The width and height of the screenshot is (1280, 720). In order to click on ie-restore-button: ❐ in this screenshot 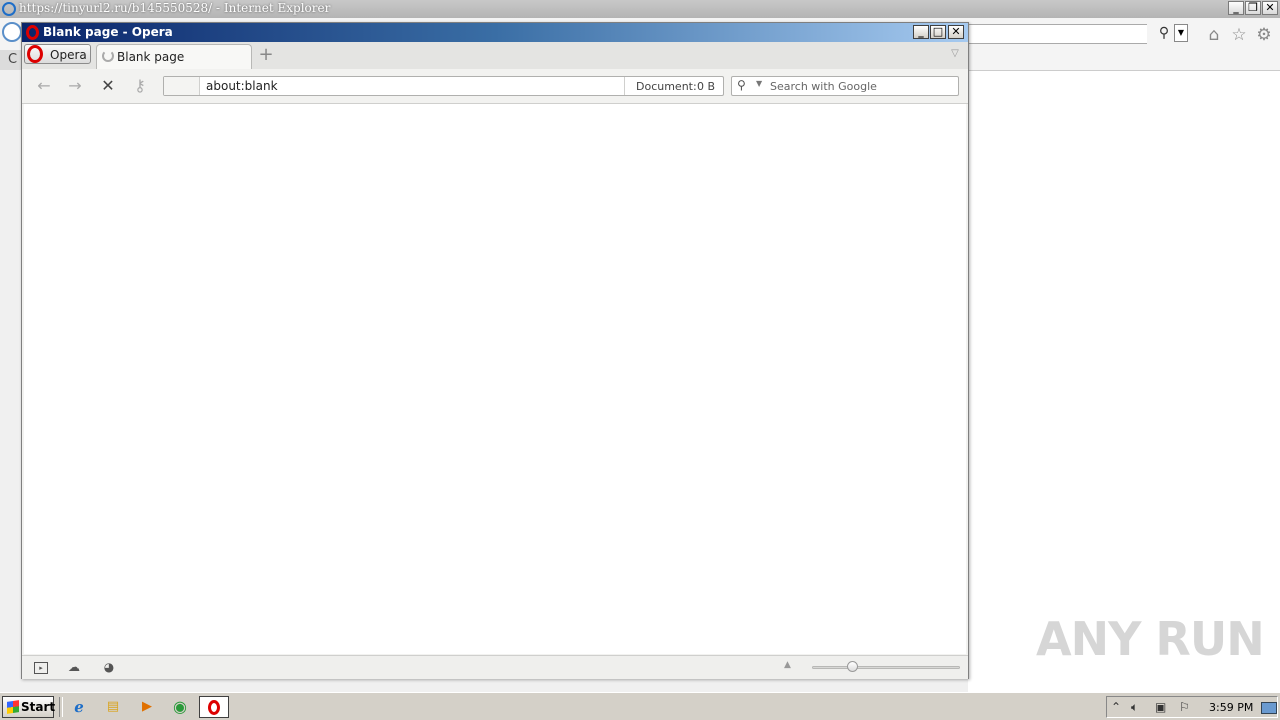, I will do `click(1253, 8)`.